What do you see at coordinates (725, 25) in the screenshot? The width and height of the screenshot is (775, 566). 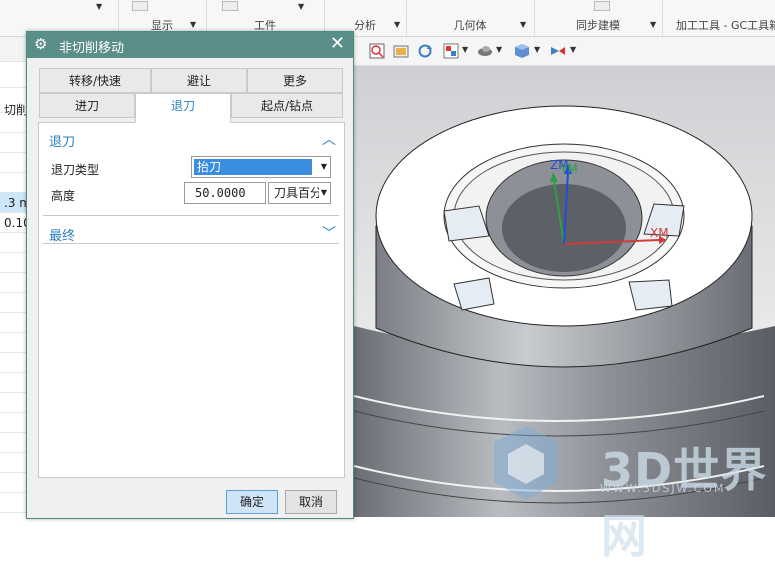 I see `ribbon-label-machining-tools: 加工工具 - GC工具箱` at bounding box center [725, 25].